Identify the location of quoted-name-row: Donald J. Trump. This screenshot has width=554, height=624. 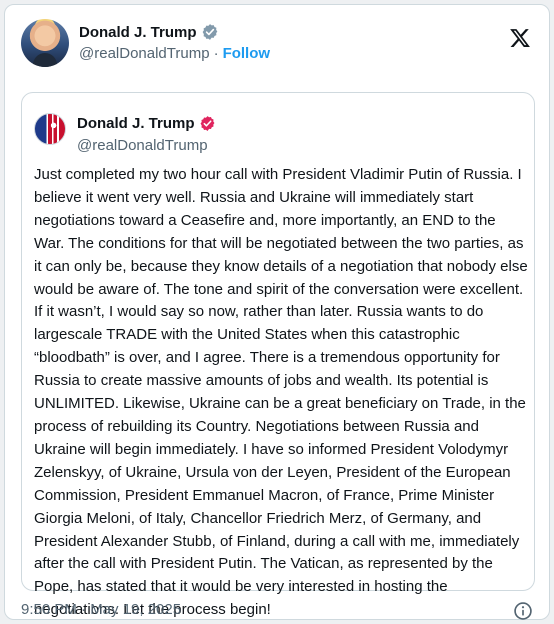
(146, 123).